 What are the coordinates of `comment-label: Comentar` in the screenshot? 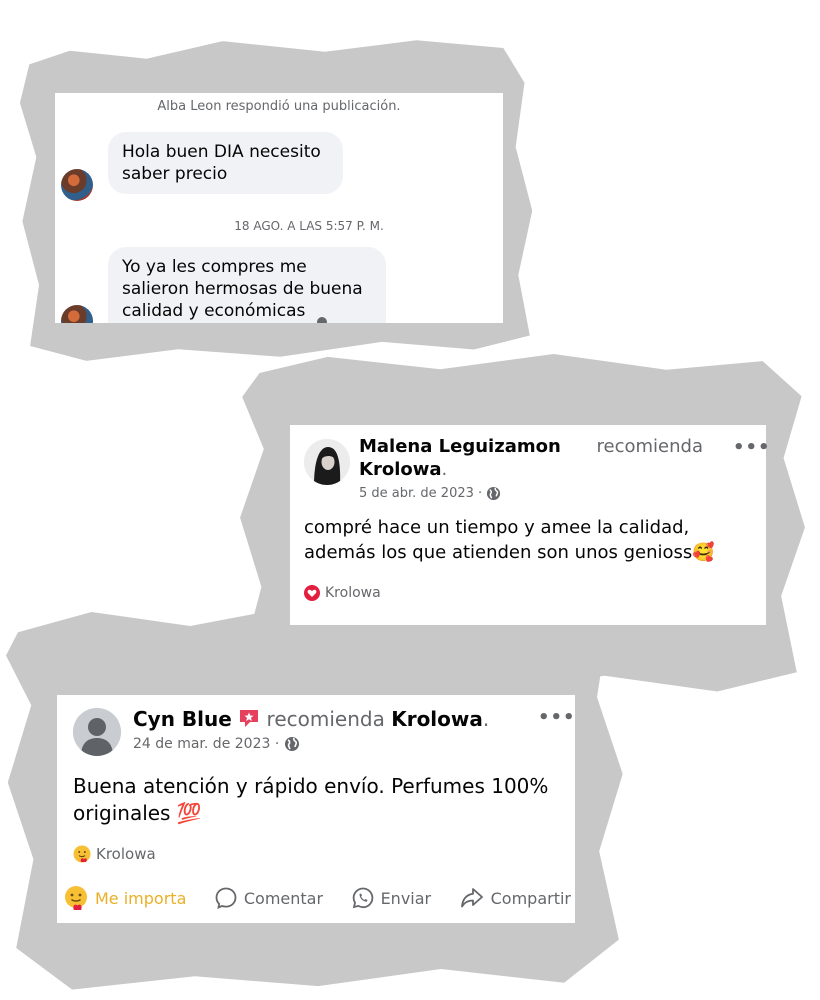 It's located at (283, 898).